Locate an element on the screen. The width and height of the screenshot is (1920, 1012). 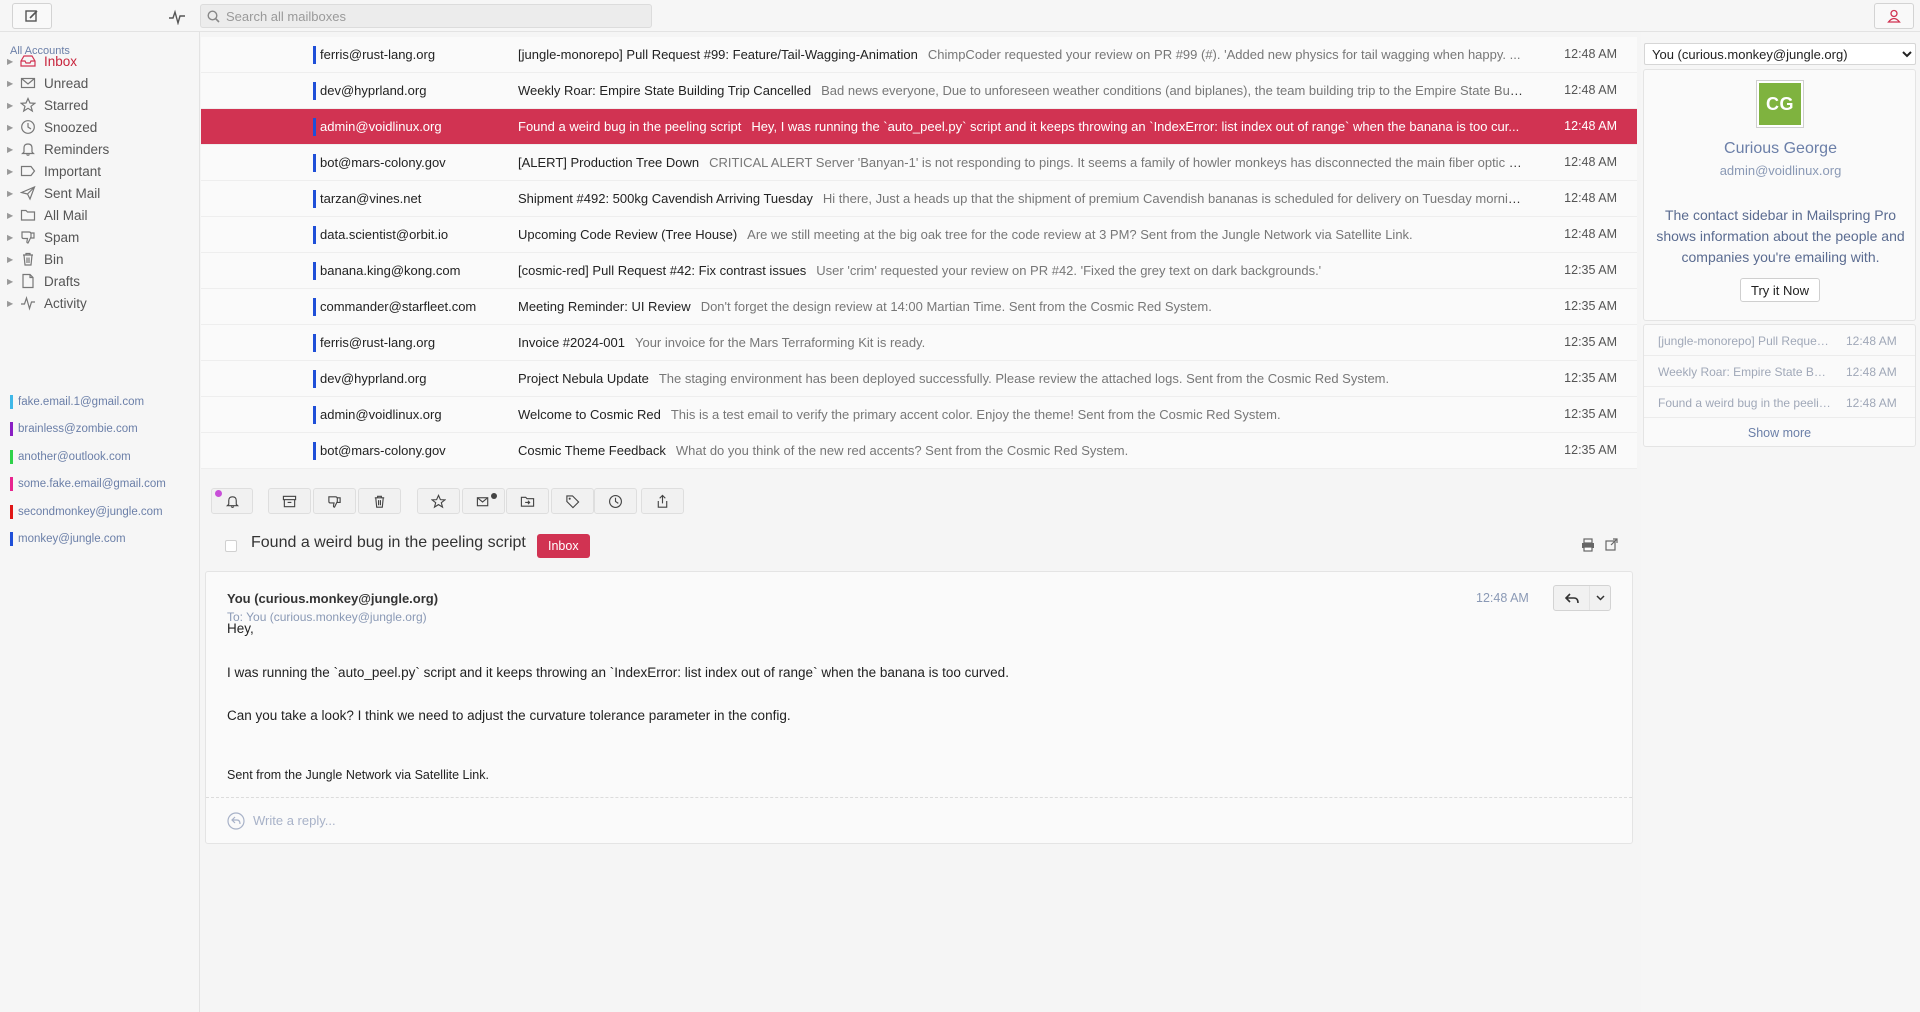
sidebar-item-spam: ▶ Spam is located at coordinates (99, 237).